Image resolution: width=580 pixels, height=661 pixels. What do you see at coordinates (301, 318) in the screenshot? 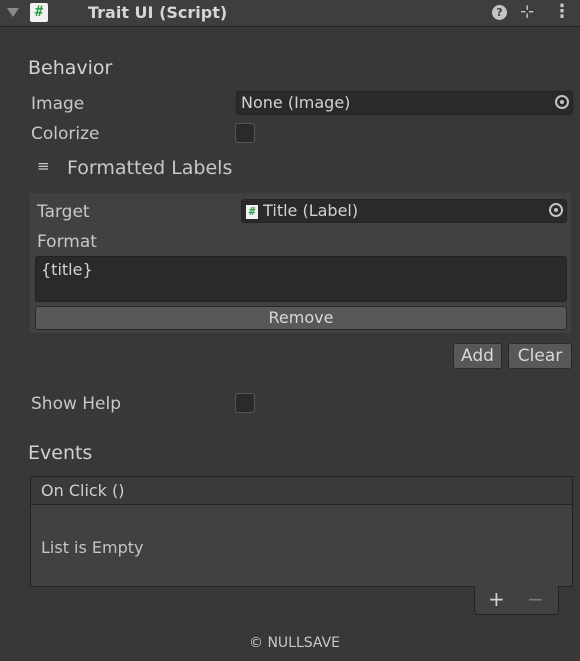
I see `remove-button: Remove` at bounding box center [301, 318].